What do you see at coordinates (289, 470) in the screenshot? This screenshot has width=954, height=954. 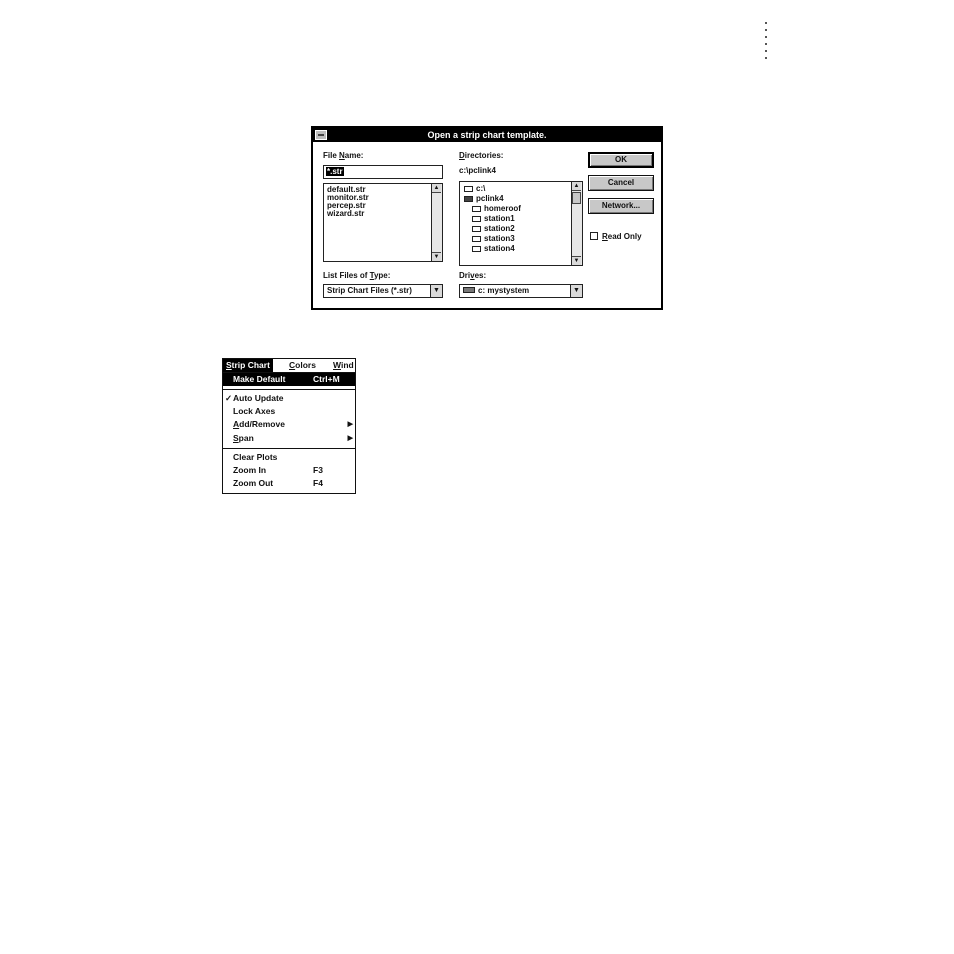 I see `menu-item-zoom-in: Zoom In F3` at bounding box center [289, 470].